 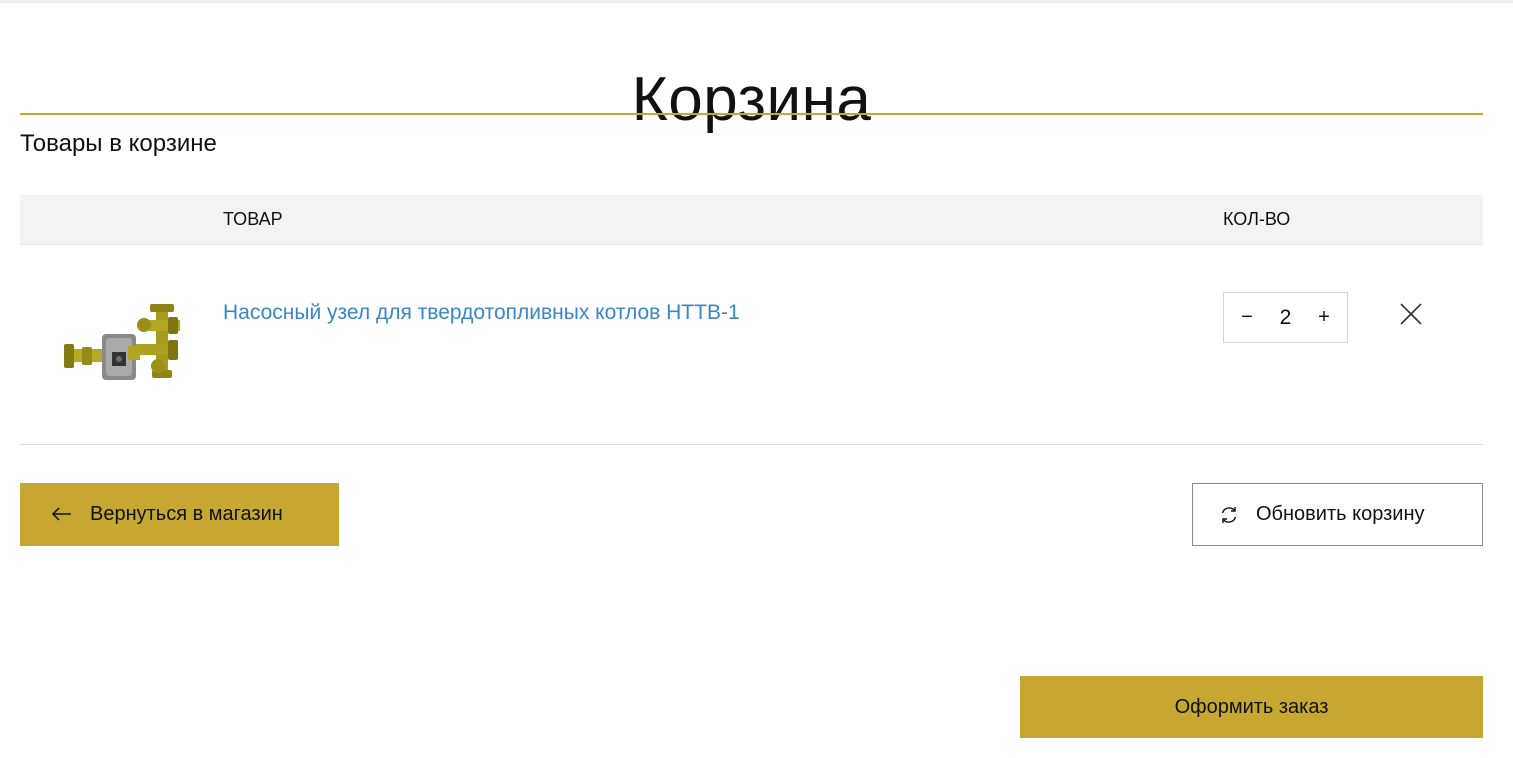 I want to click on quantity-decrease-button: −, so click(x=1247, y=317).